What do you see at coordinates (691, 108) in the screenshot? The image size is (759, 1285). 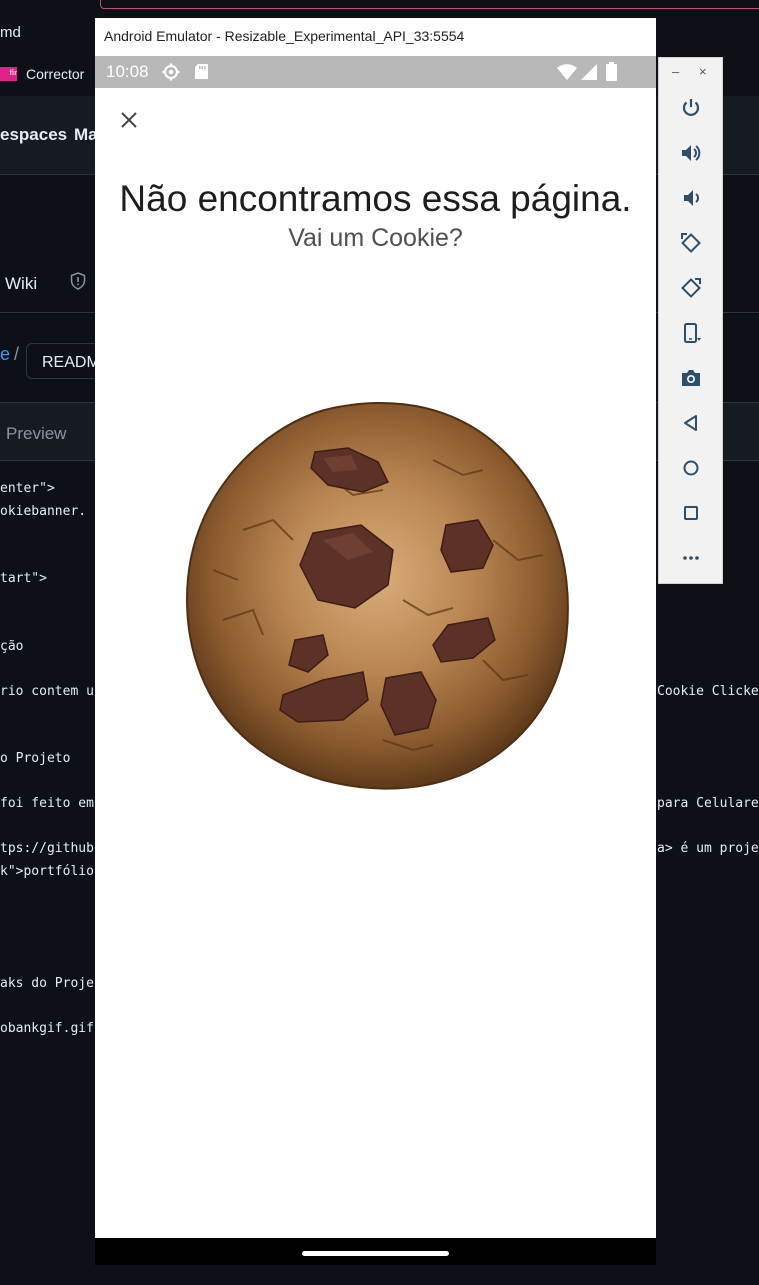 I see `power-icon` at bounding box center [691, 108].